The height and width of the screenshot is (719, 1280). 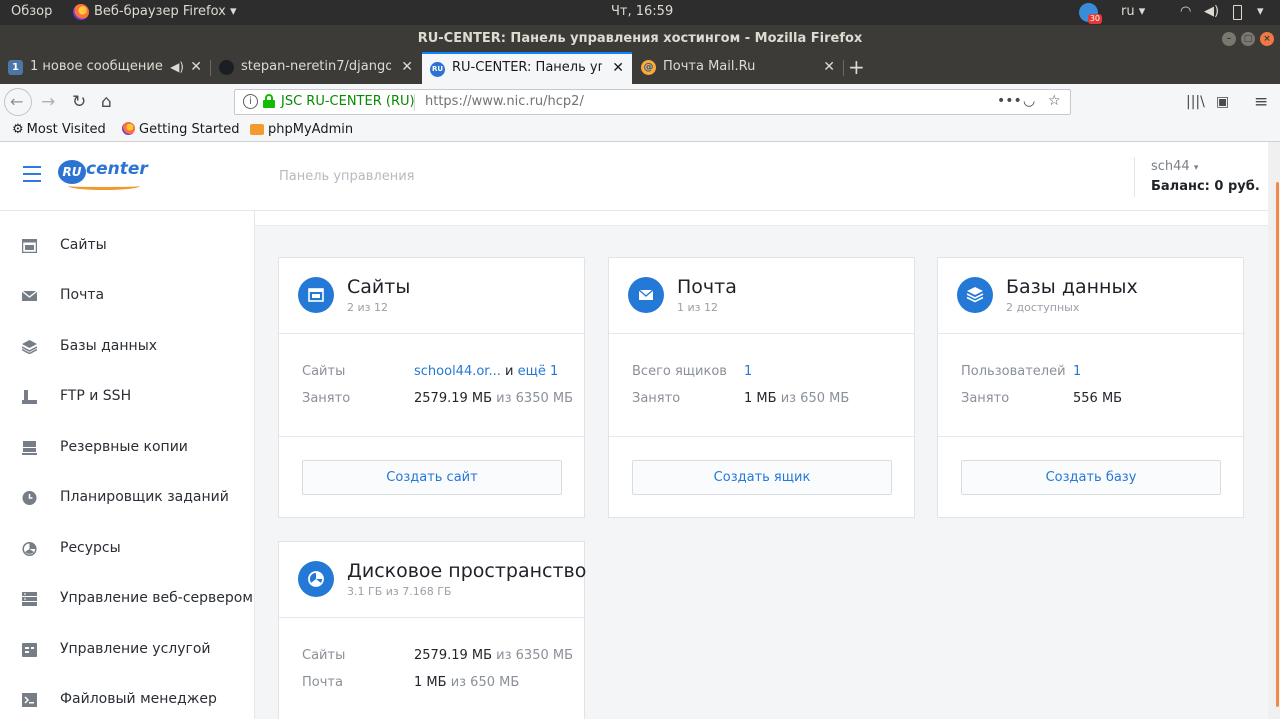 I want to click on sidebar-item-sites: Сайты, so click(x=127, y=247).